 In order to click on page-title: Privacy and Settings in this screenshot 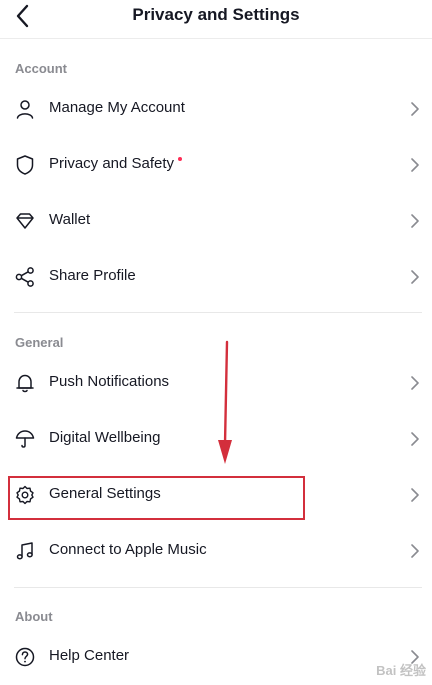, I will do `click(216, 14)`.